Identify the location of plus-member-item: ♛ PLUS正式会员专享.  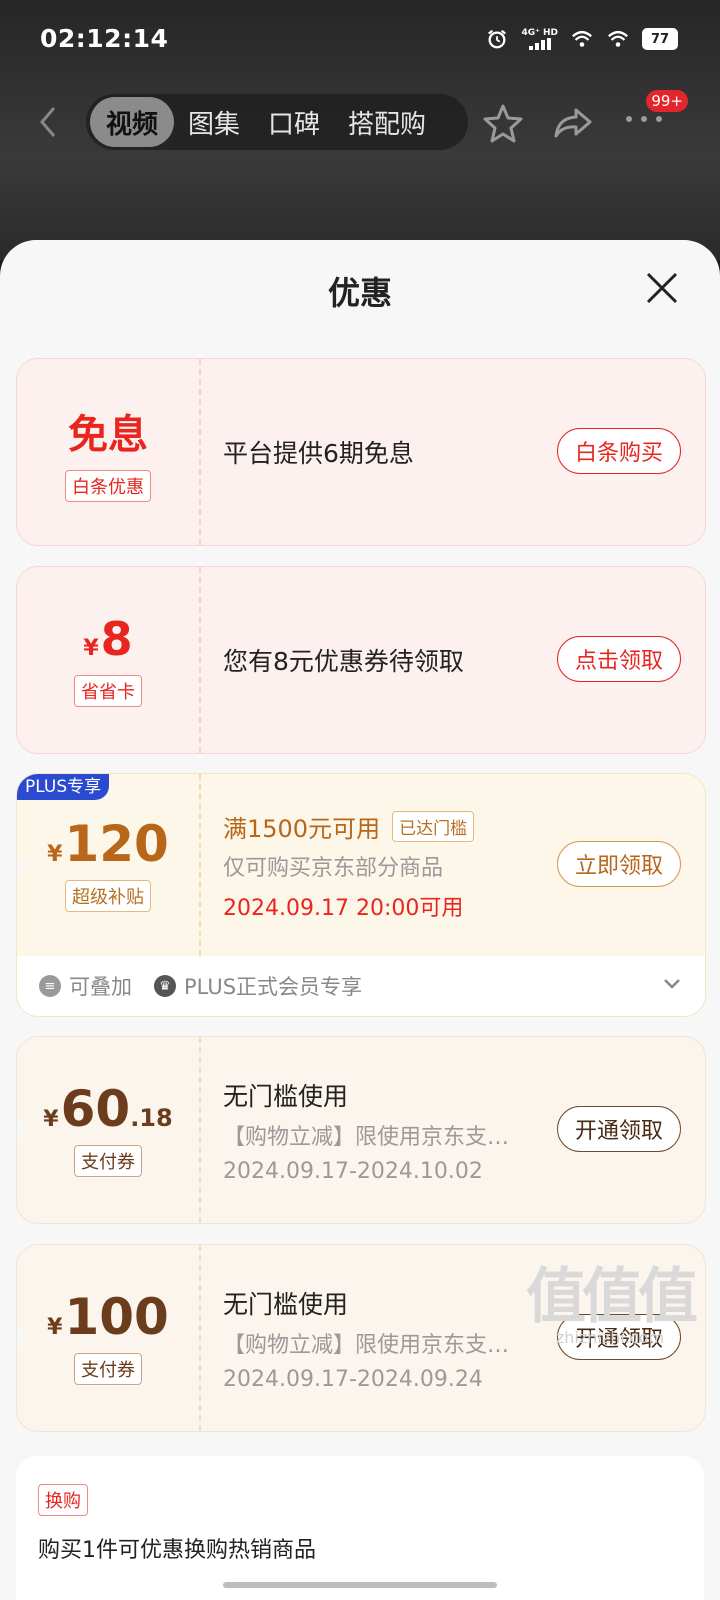
(258, 986).